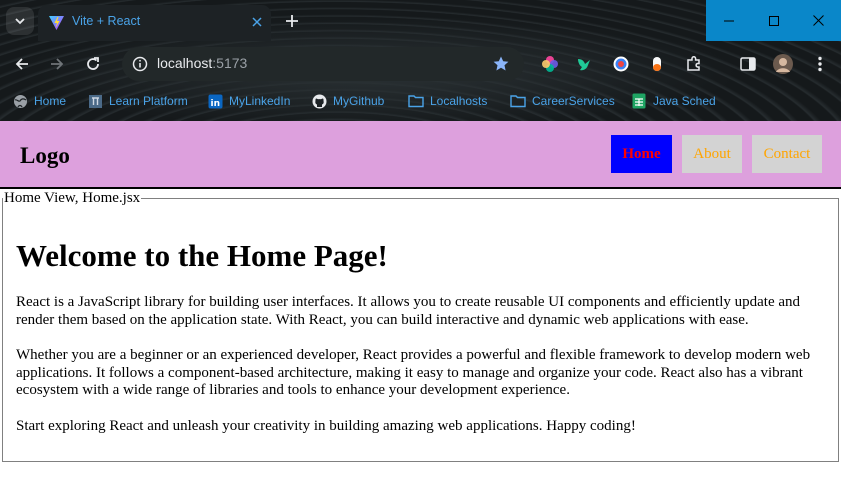 The height and width of the screenshot is (477, 841). I want to click on bookmark-label: Home, so click(50, 101).